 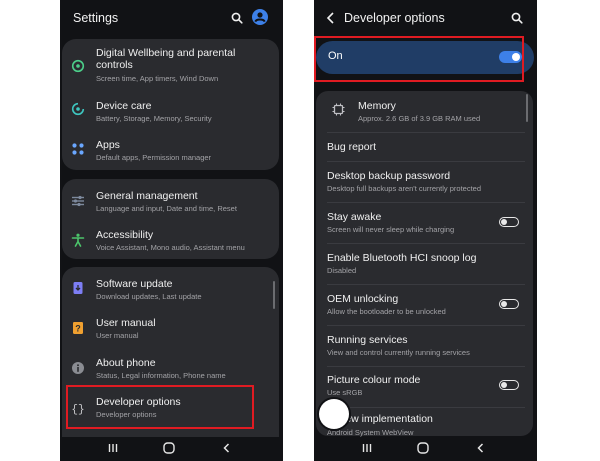 What do you see at coordinates (424, 147) in the screenshot?
I see `dev-item-bug-report: Bug report` at bounding box center [424, 147].